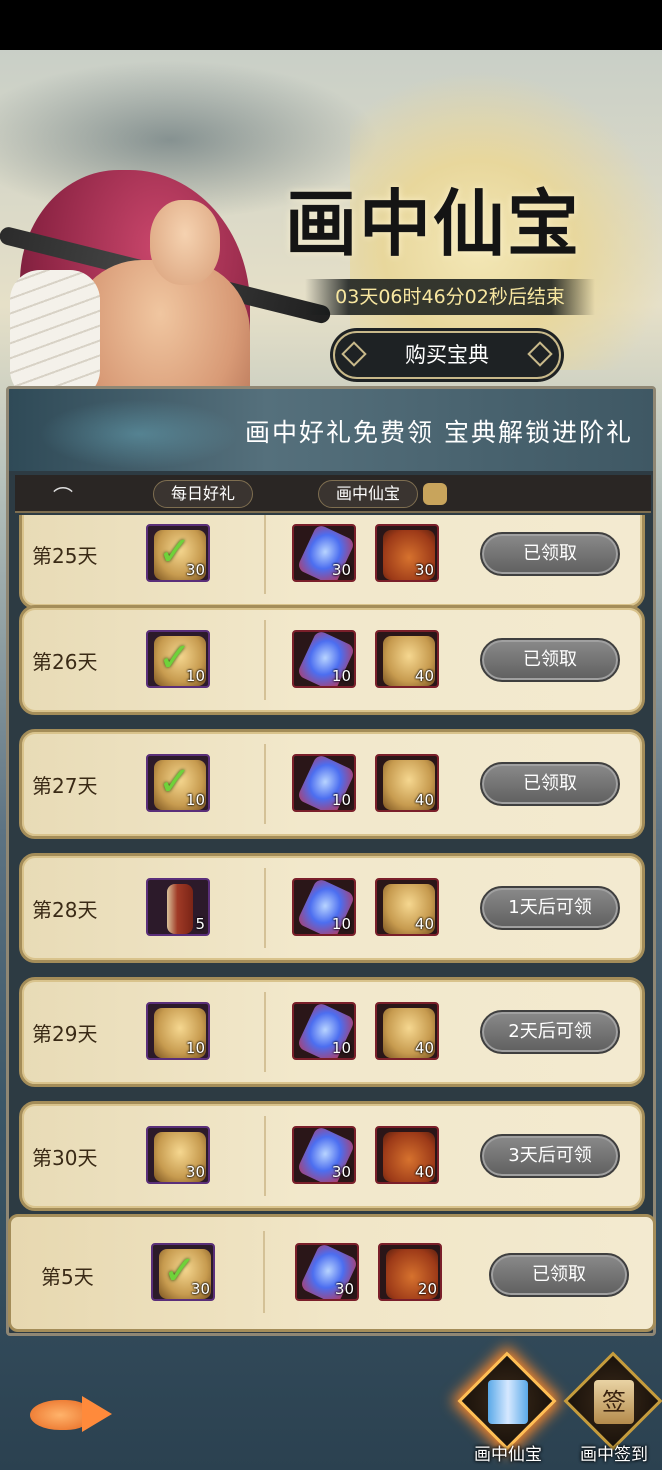  Describe the element at coordinates (410, 1272) in the screenshot. I see `paid-reward-item: 20` at that location.